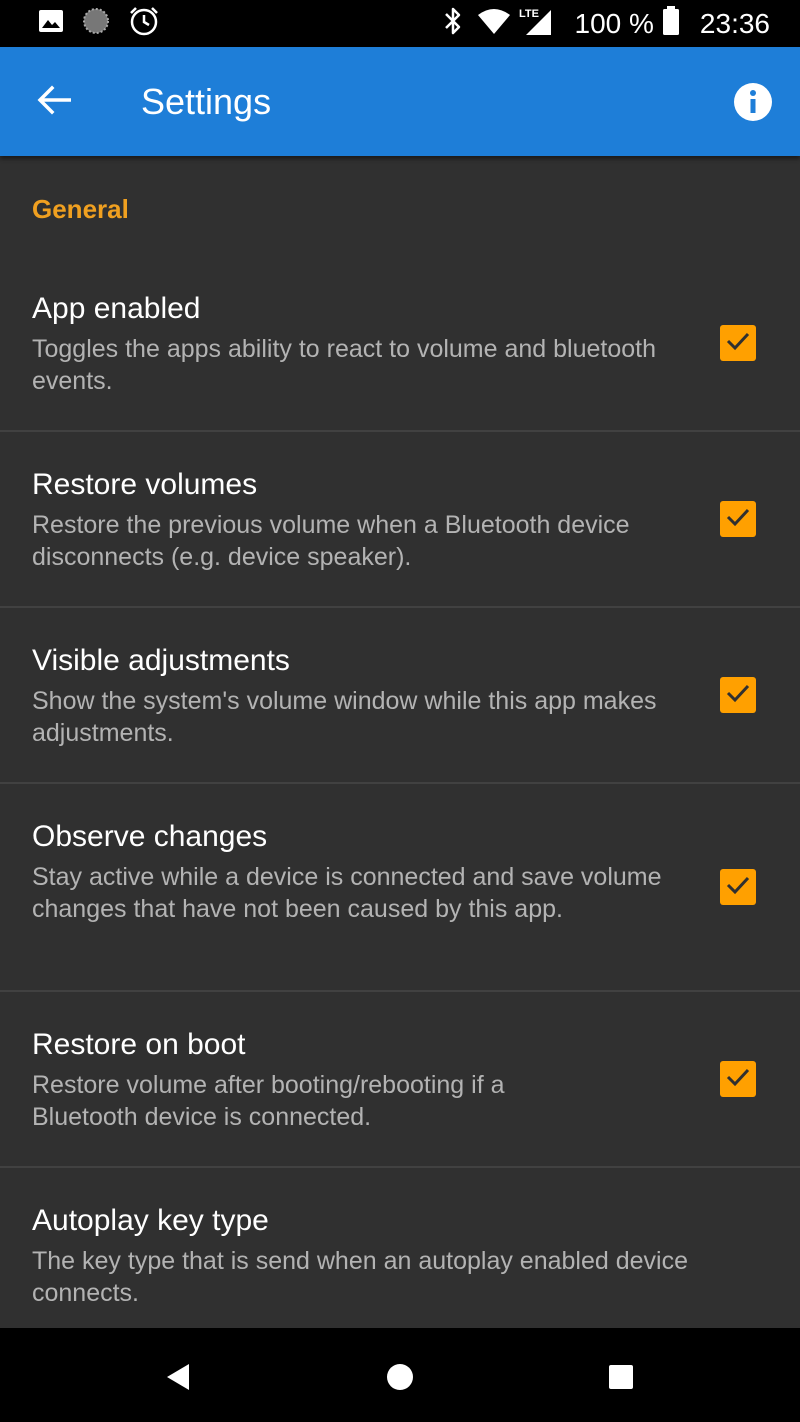 The height and width of the screenshot is (1422, 800). I want to click on info-button, so click(753, 102).